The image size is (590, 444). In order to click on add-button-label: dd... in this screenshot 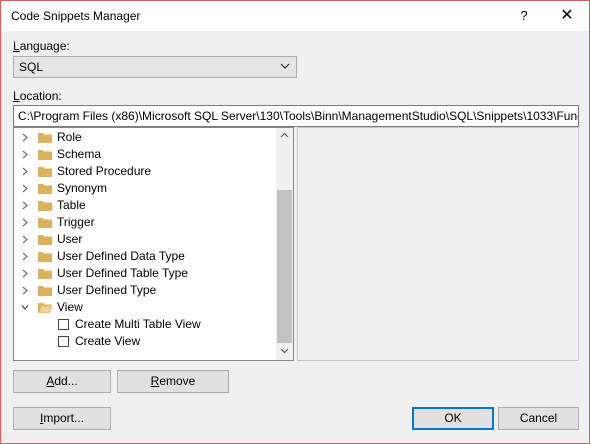, I will do `click(66, 381)`.